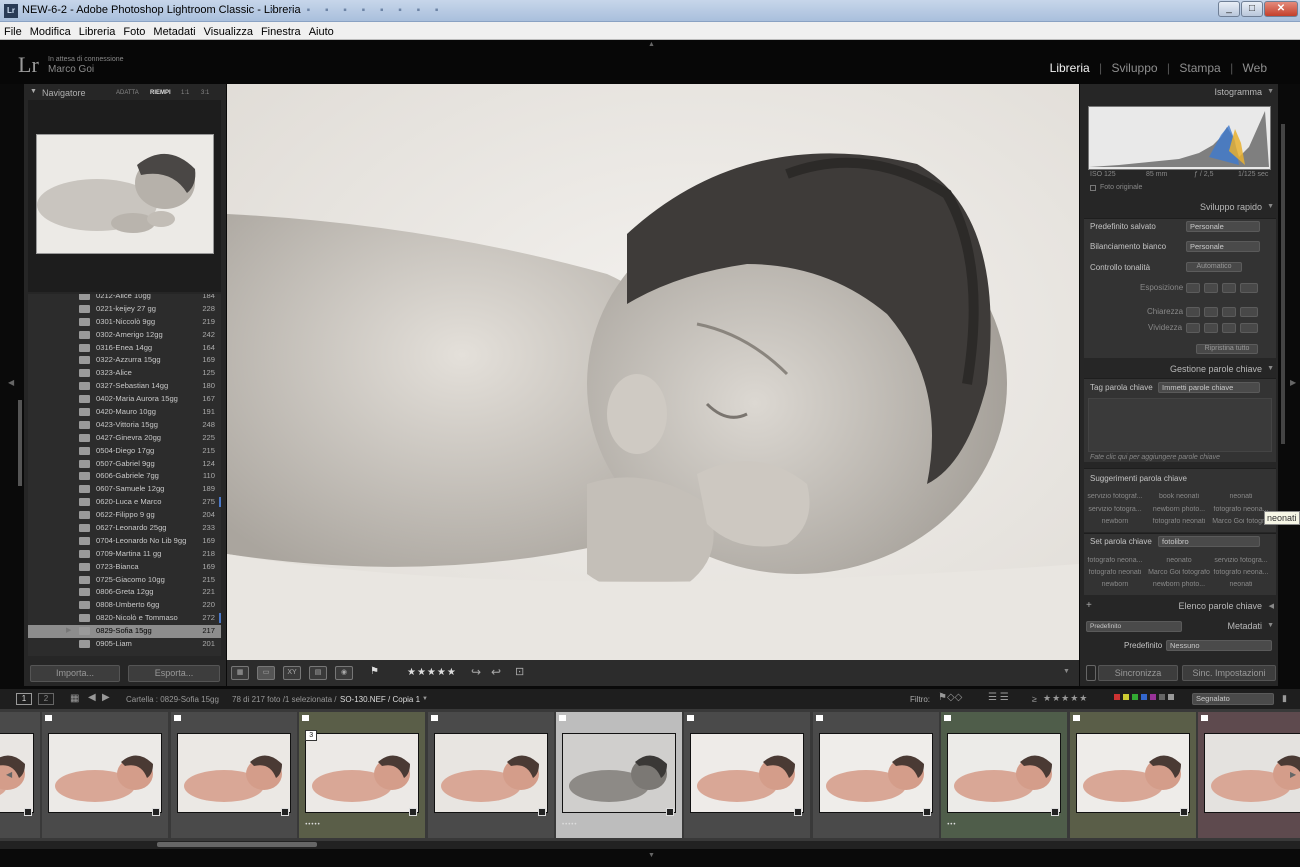 This screenshot has width=1300, height=867. Describe the element at coordinates (1115, 521) in the screenshot. I see `keyword-suggestion: newborn` at that location.